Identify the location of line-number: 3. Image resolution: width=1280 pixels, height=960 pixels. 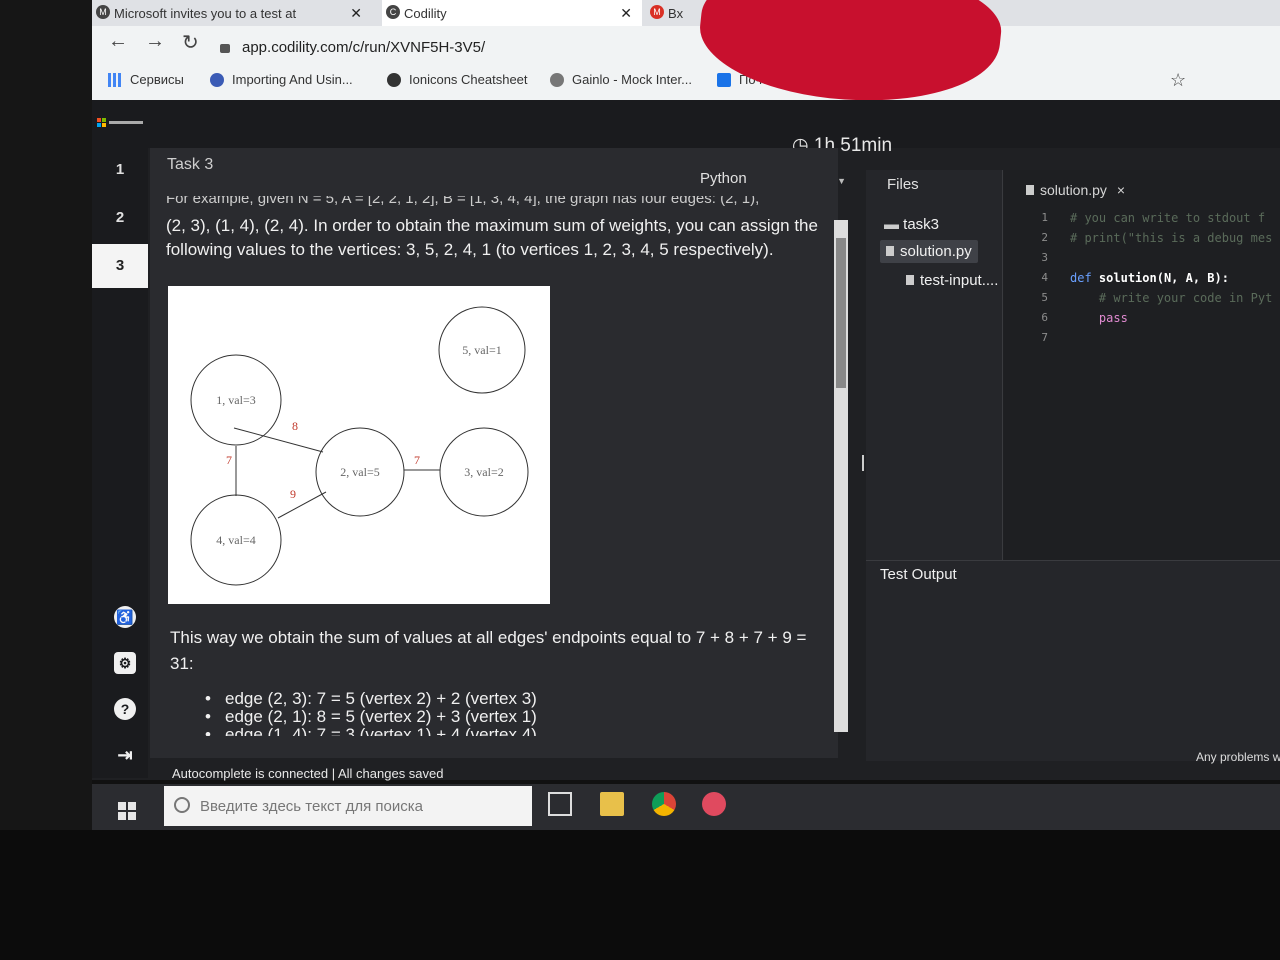
(1044, 257).